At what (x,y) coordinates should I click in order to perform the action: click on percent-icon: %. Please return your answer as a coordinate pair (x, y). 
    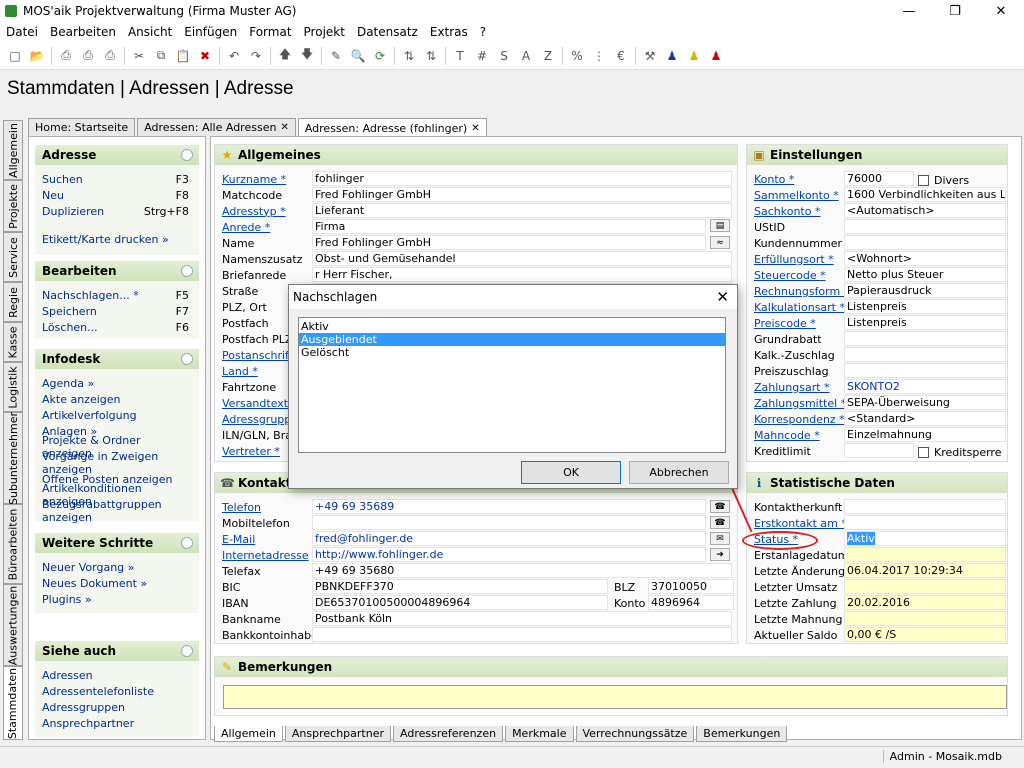
    Looking at the image, I should click on (577, 56).